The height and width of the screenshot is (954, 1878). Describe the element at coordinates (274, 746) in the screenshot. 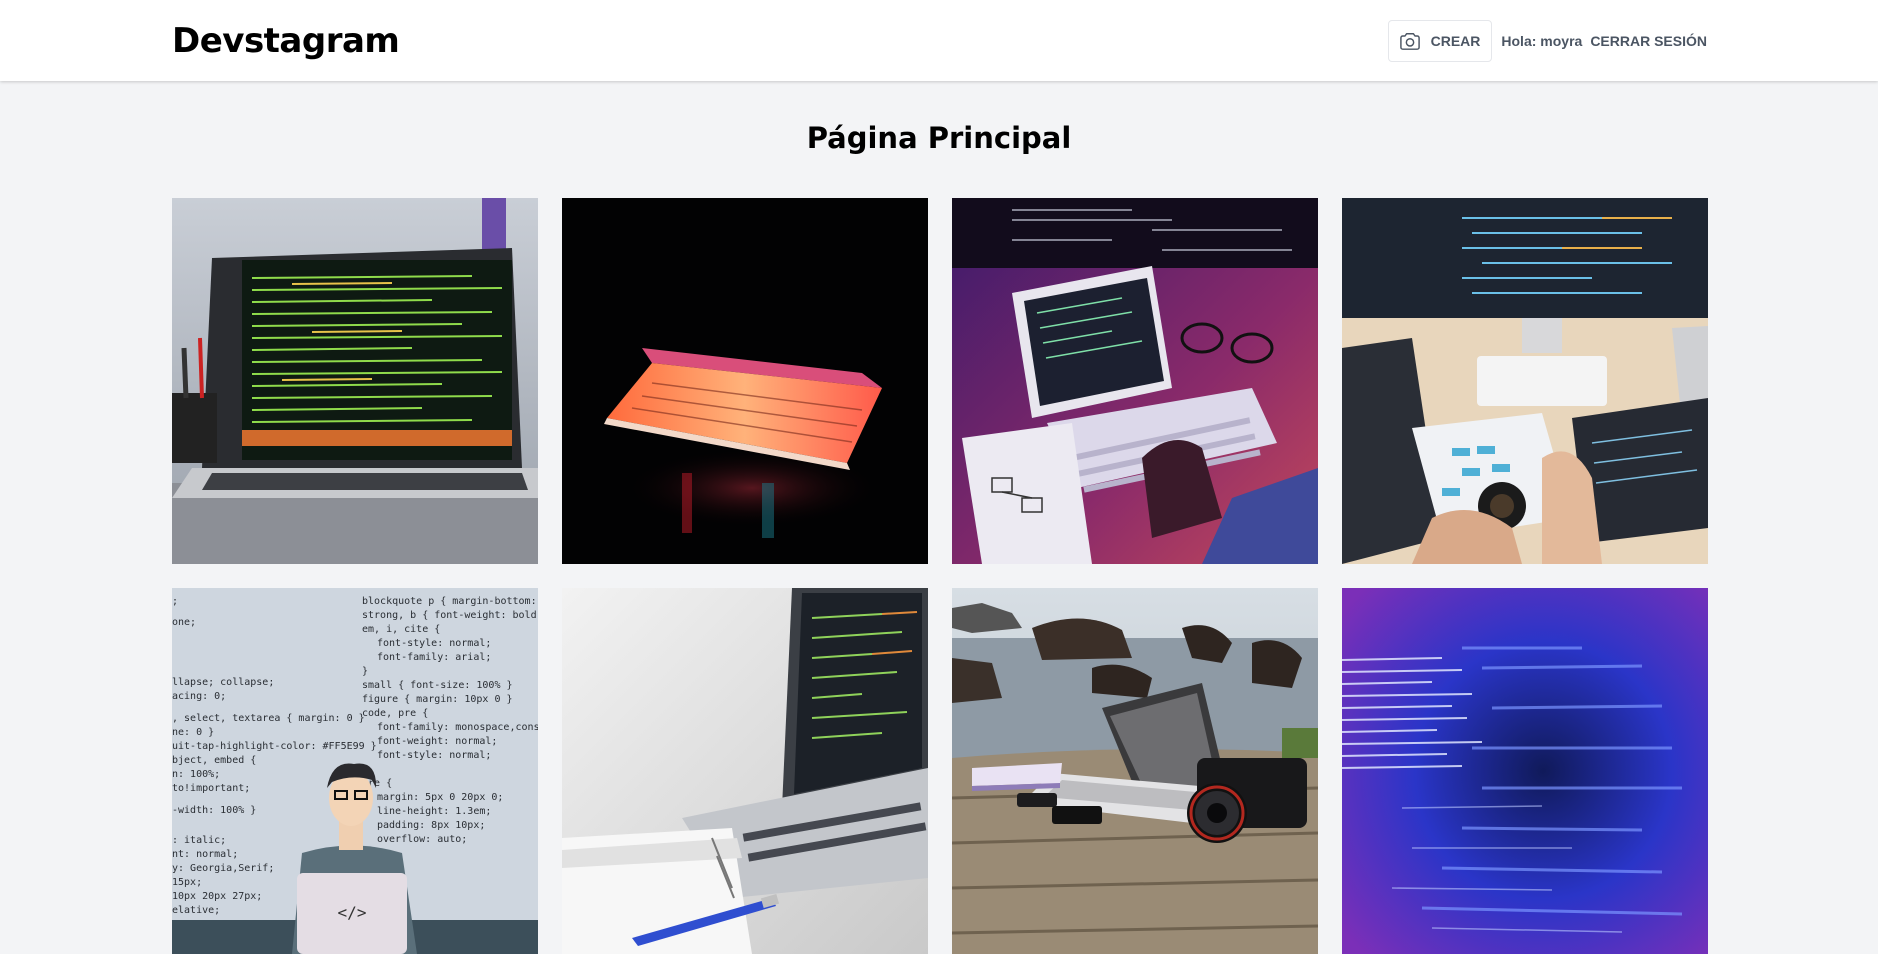

I see `svg-text:uit-tap-highlight-color: #FF5E: uit-tap-highlight-color: #FF5E99 }` at that location.